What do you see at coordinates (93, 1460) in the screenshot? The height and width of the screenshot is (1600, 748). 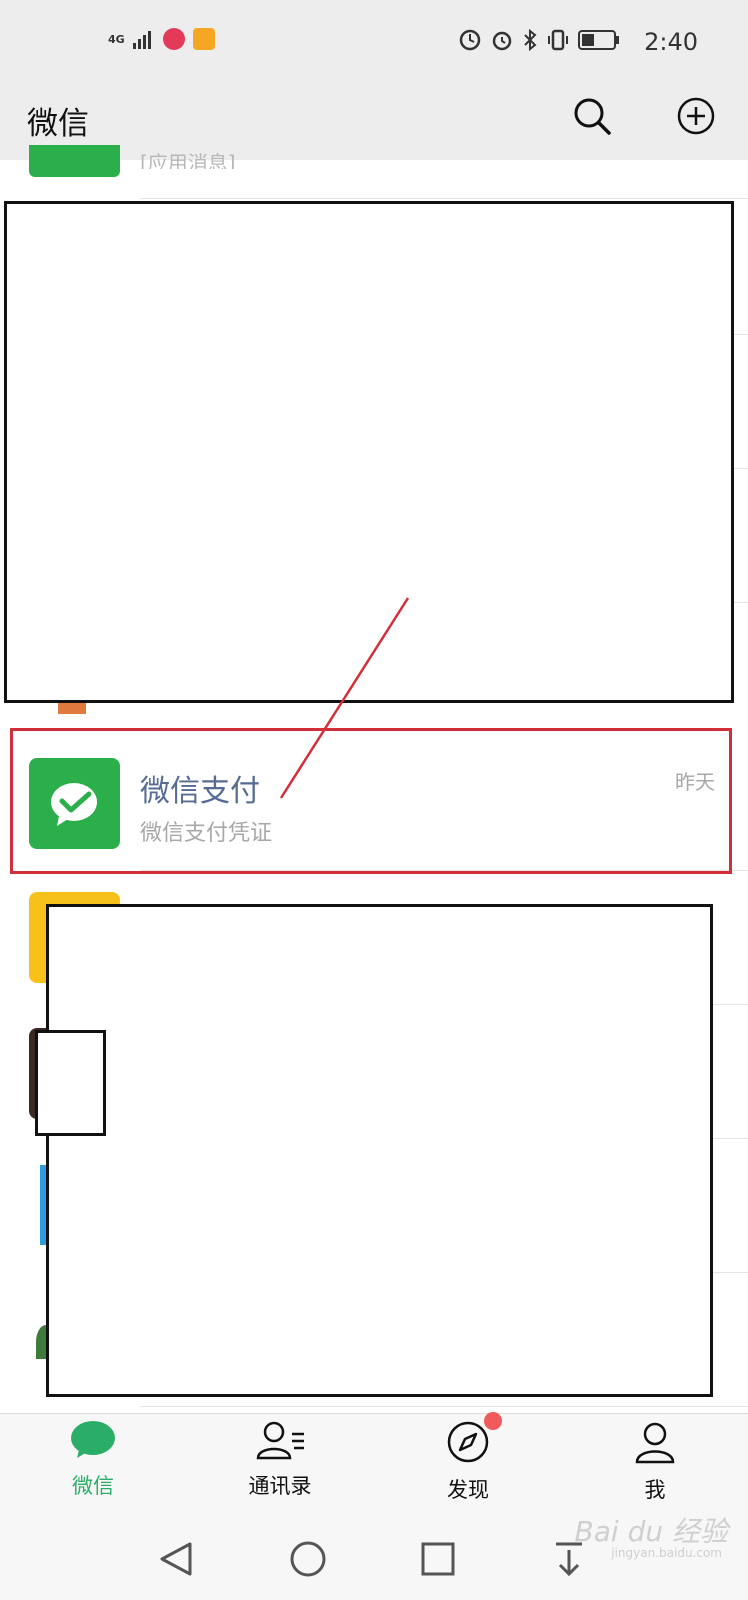 I see `tab-chats: 微信` at bounding box center [93, 1460].